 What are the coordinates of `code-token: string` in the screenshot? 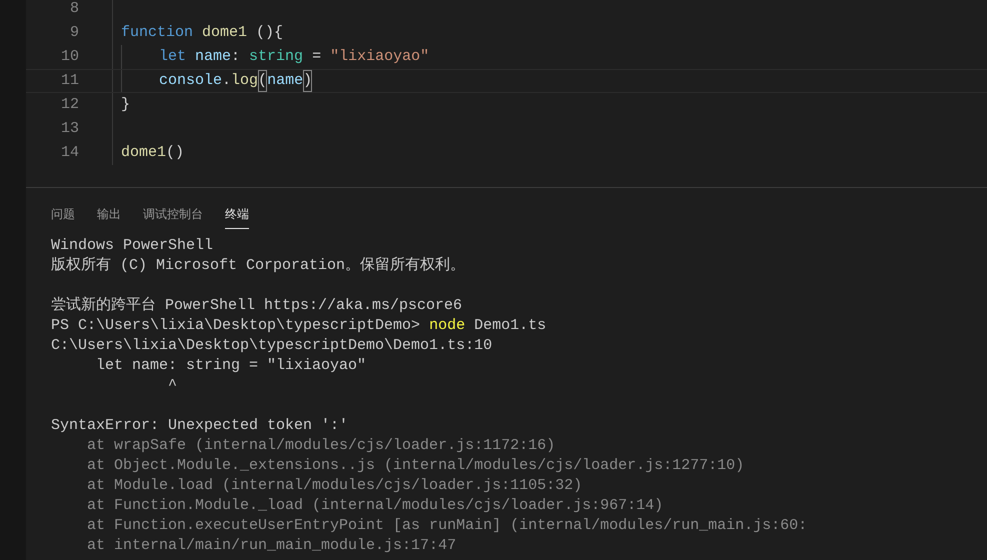 It's located at (276, 57).